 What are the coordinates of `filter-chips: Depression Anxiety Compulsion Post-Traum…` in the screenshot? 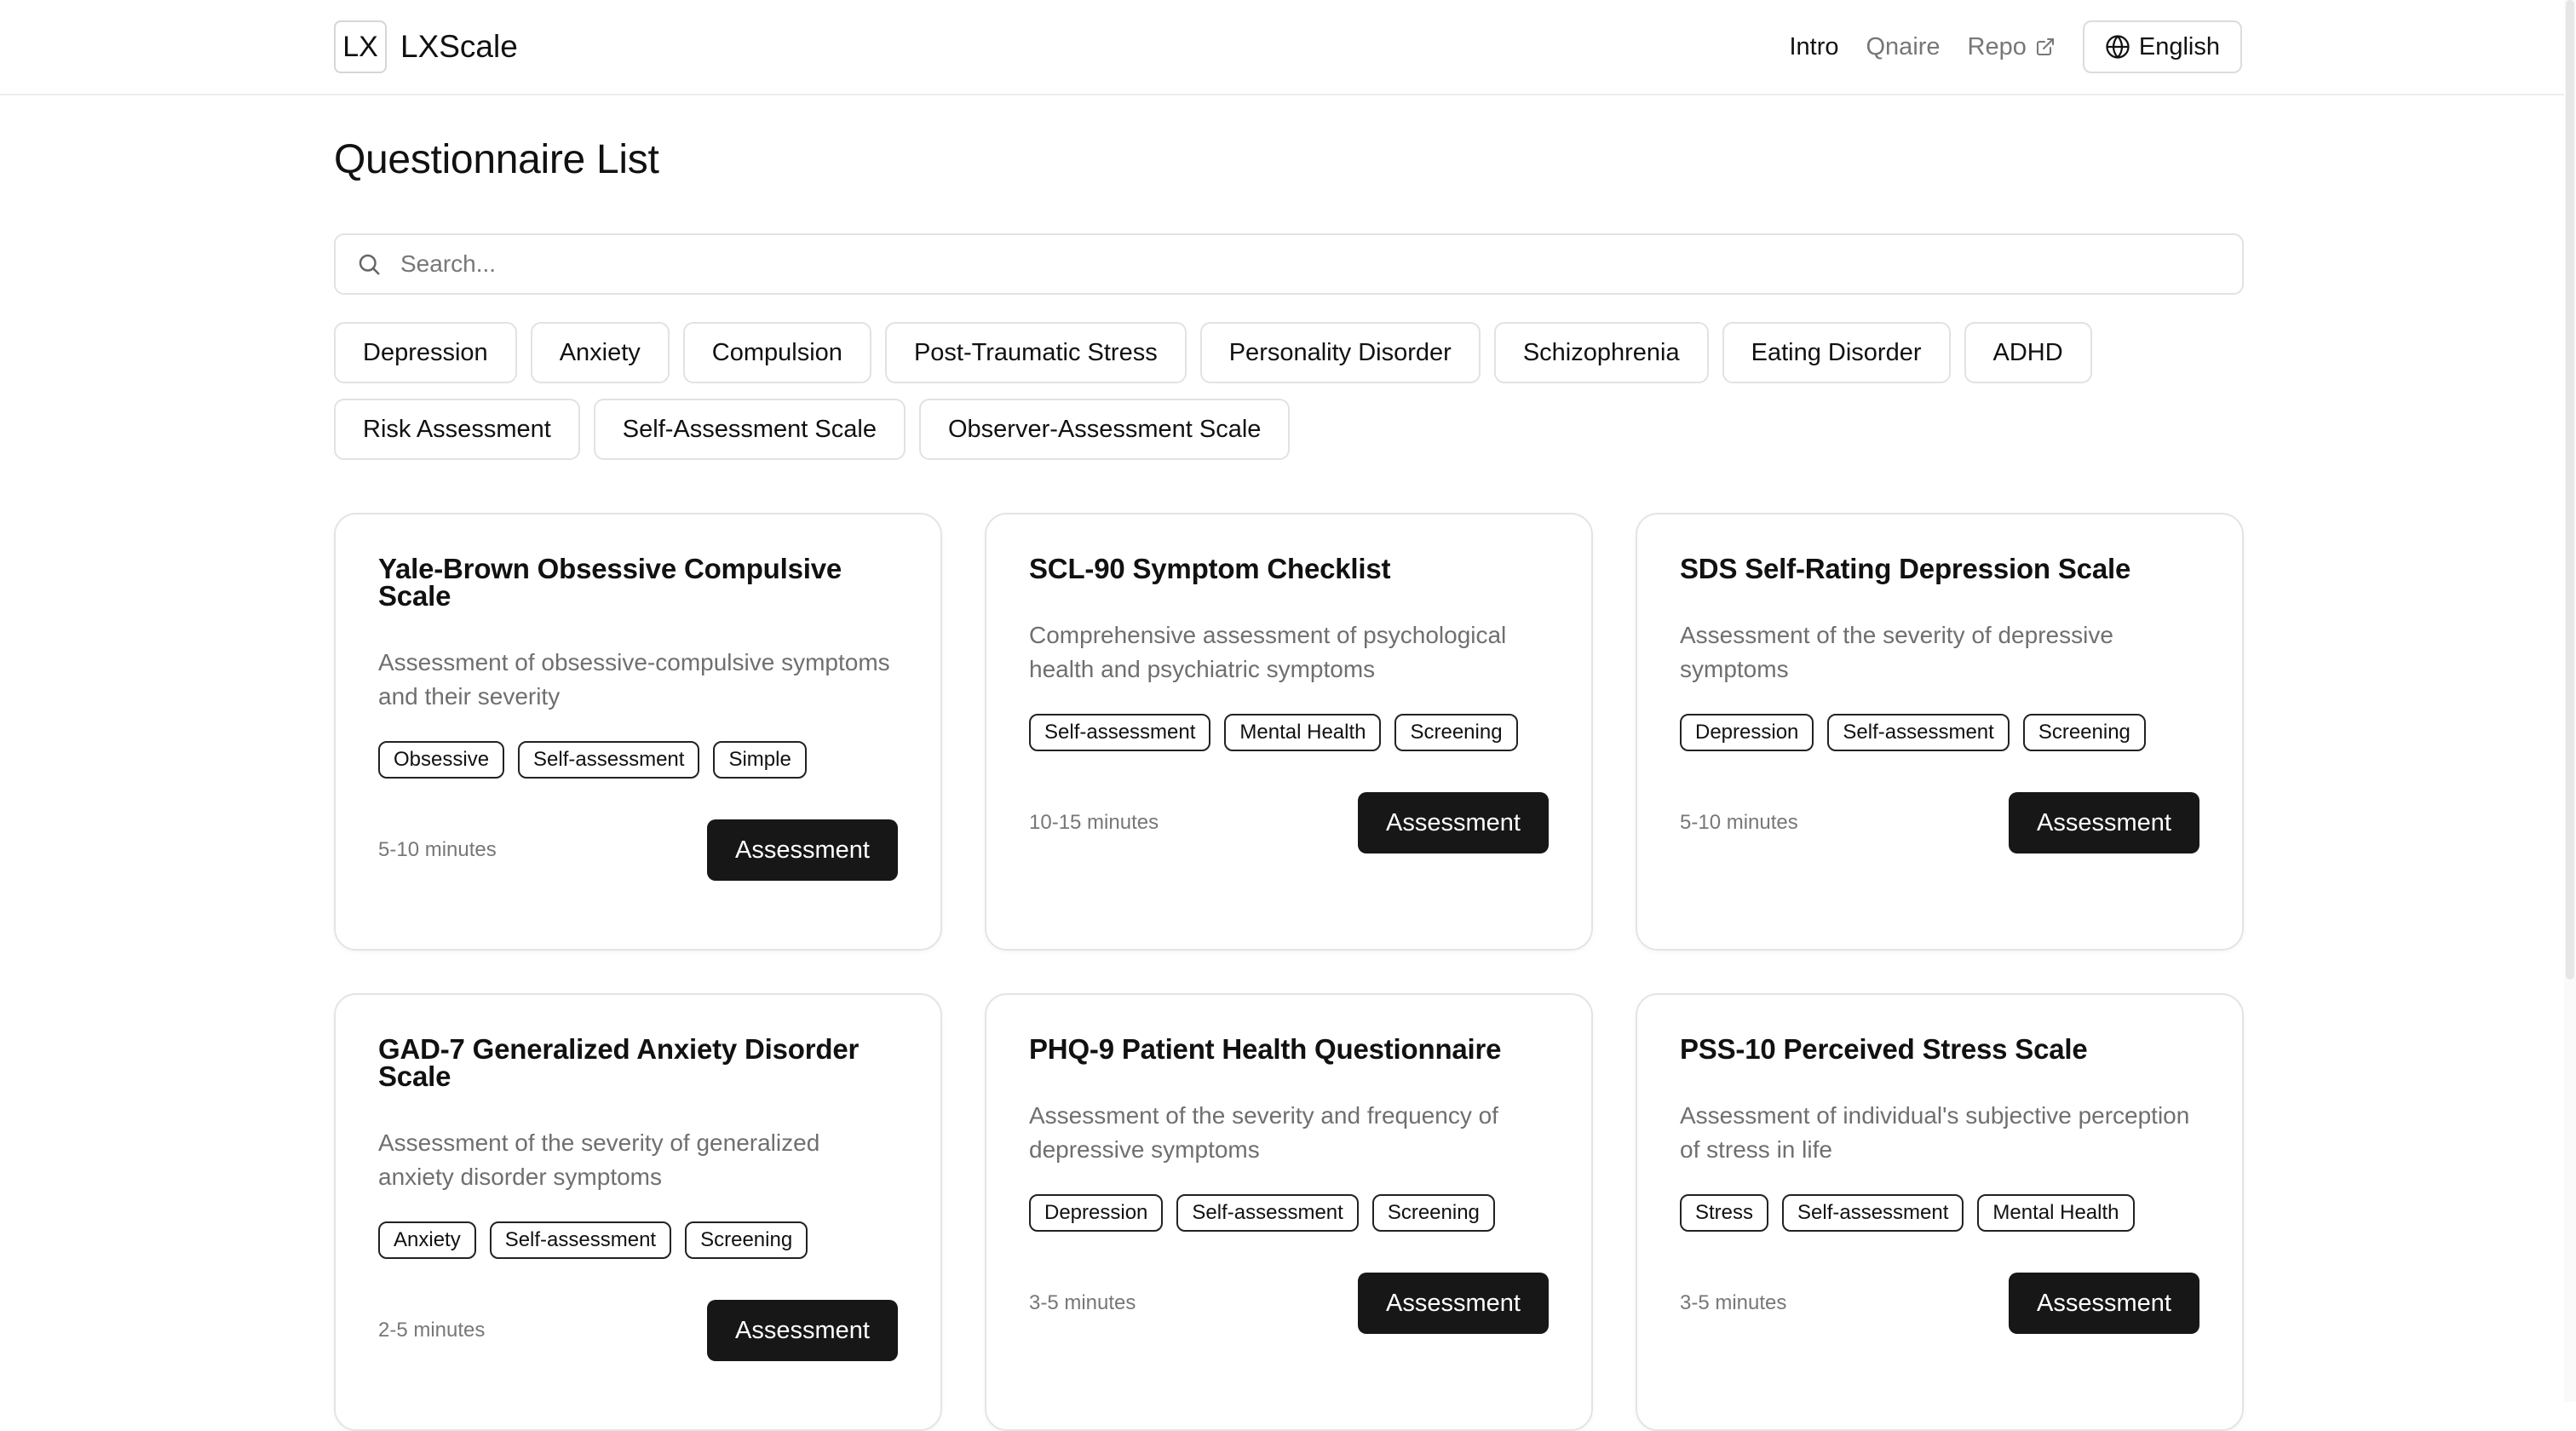 It's located at (1296, 398).